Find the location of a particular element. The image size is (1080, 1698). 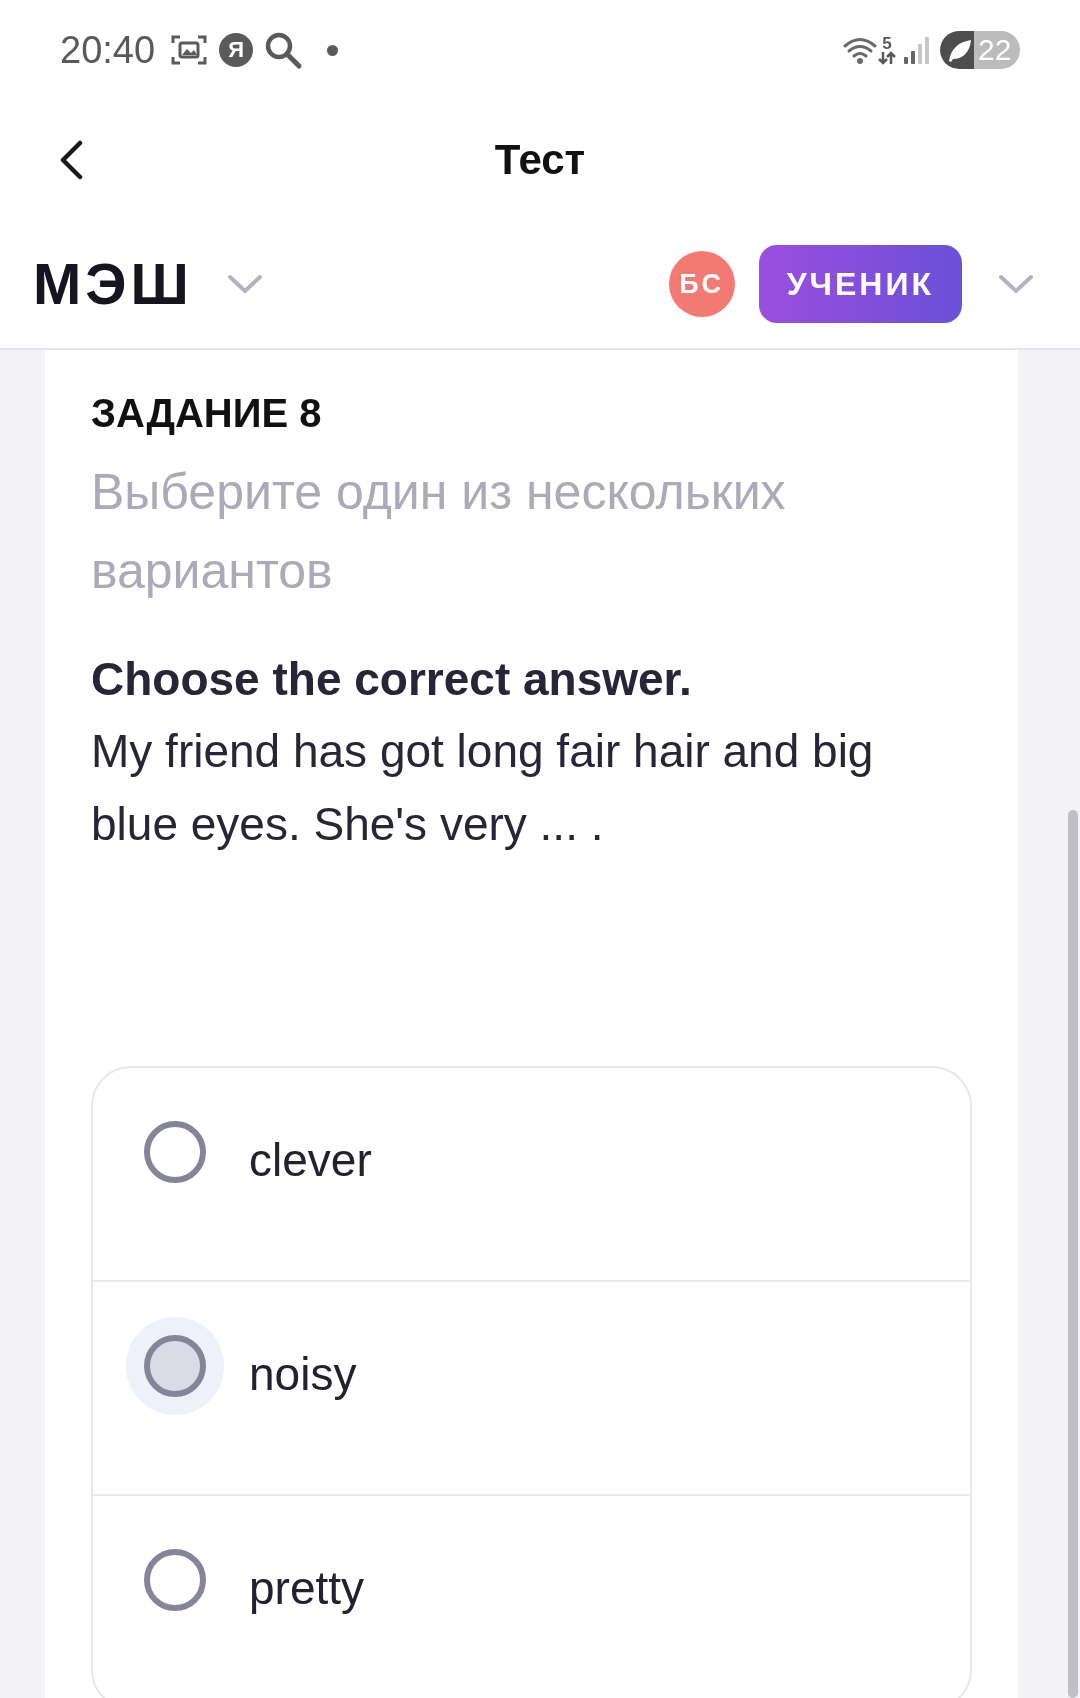

dot-icon is located at coordinates (333, 50).